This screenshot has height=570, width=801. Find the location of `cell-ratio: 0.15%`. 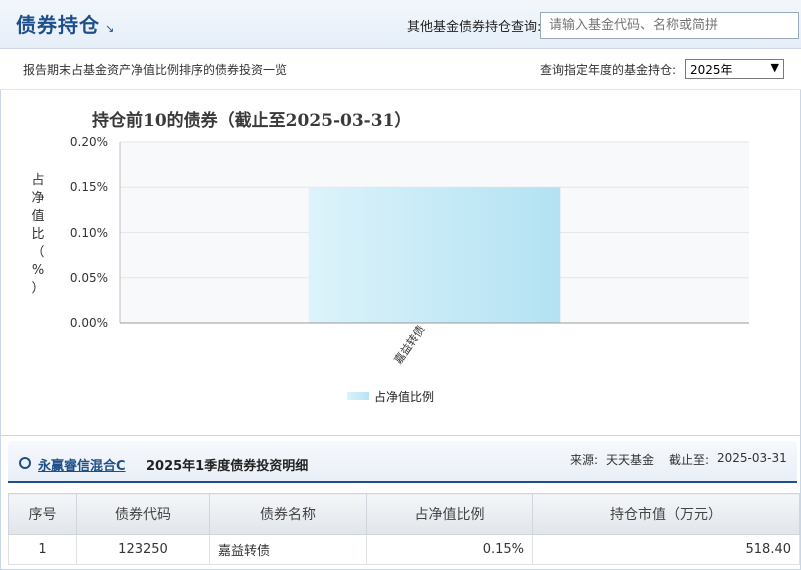

cell-ratio: 0.15% is located at coordinates (449, 549).